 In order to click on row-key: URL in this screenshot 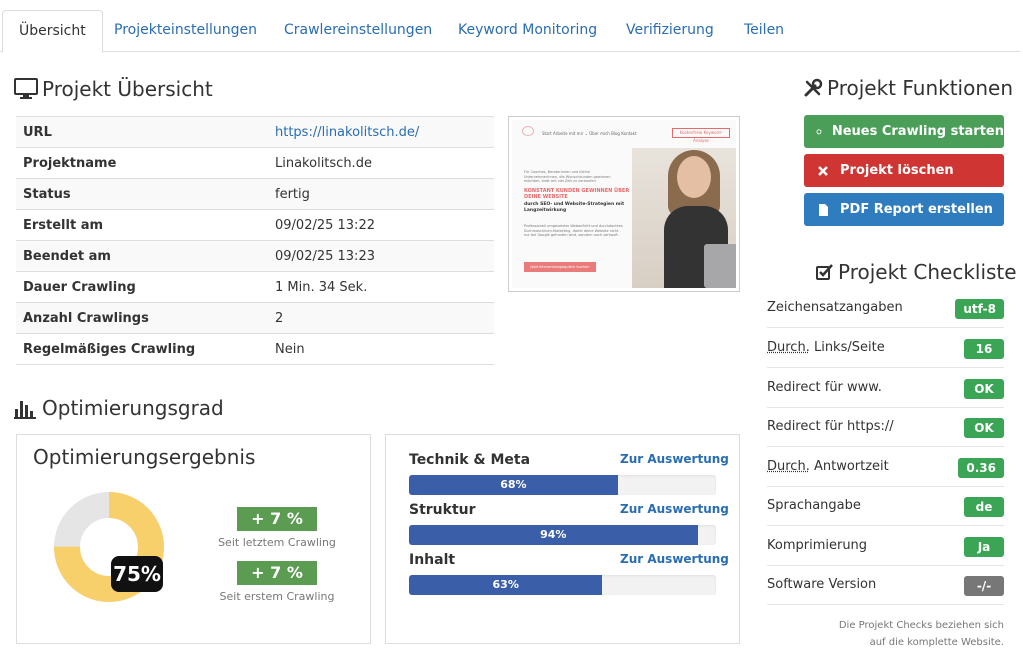, I will do `click(37, 132)`.